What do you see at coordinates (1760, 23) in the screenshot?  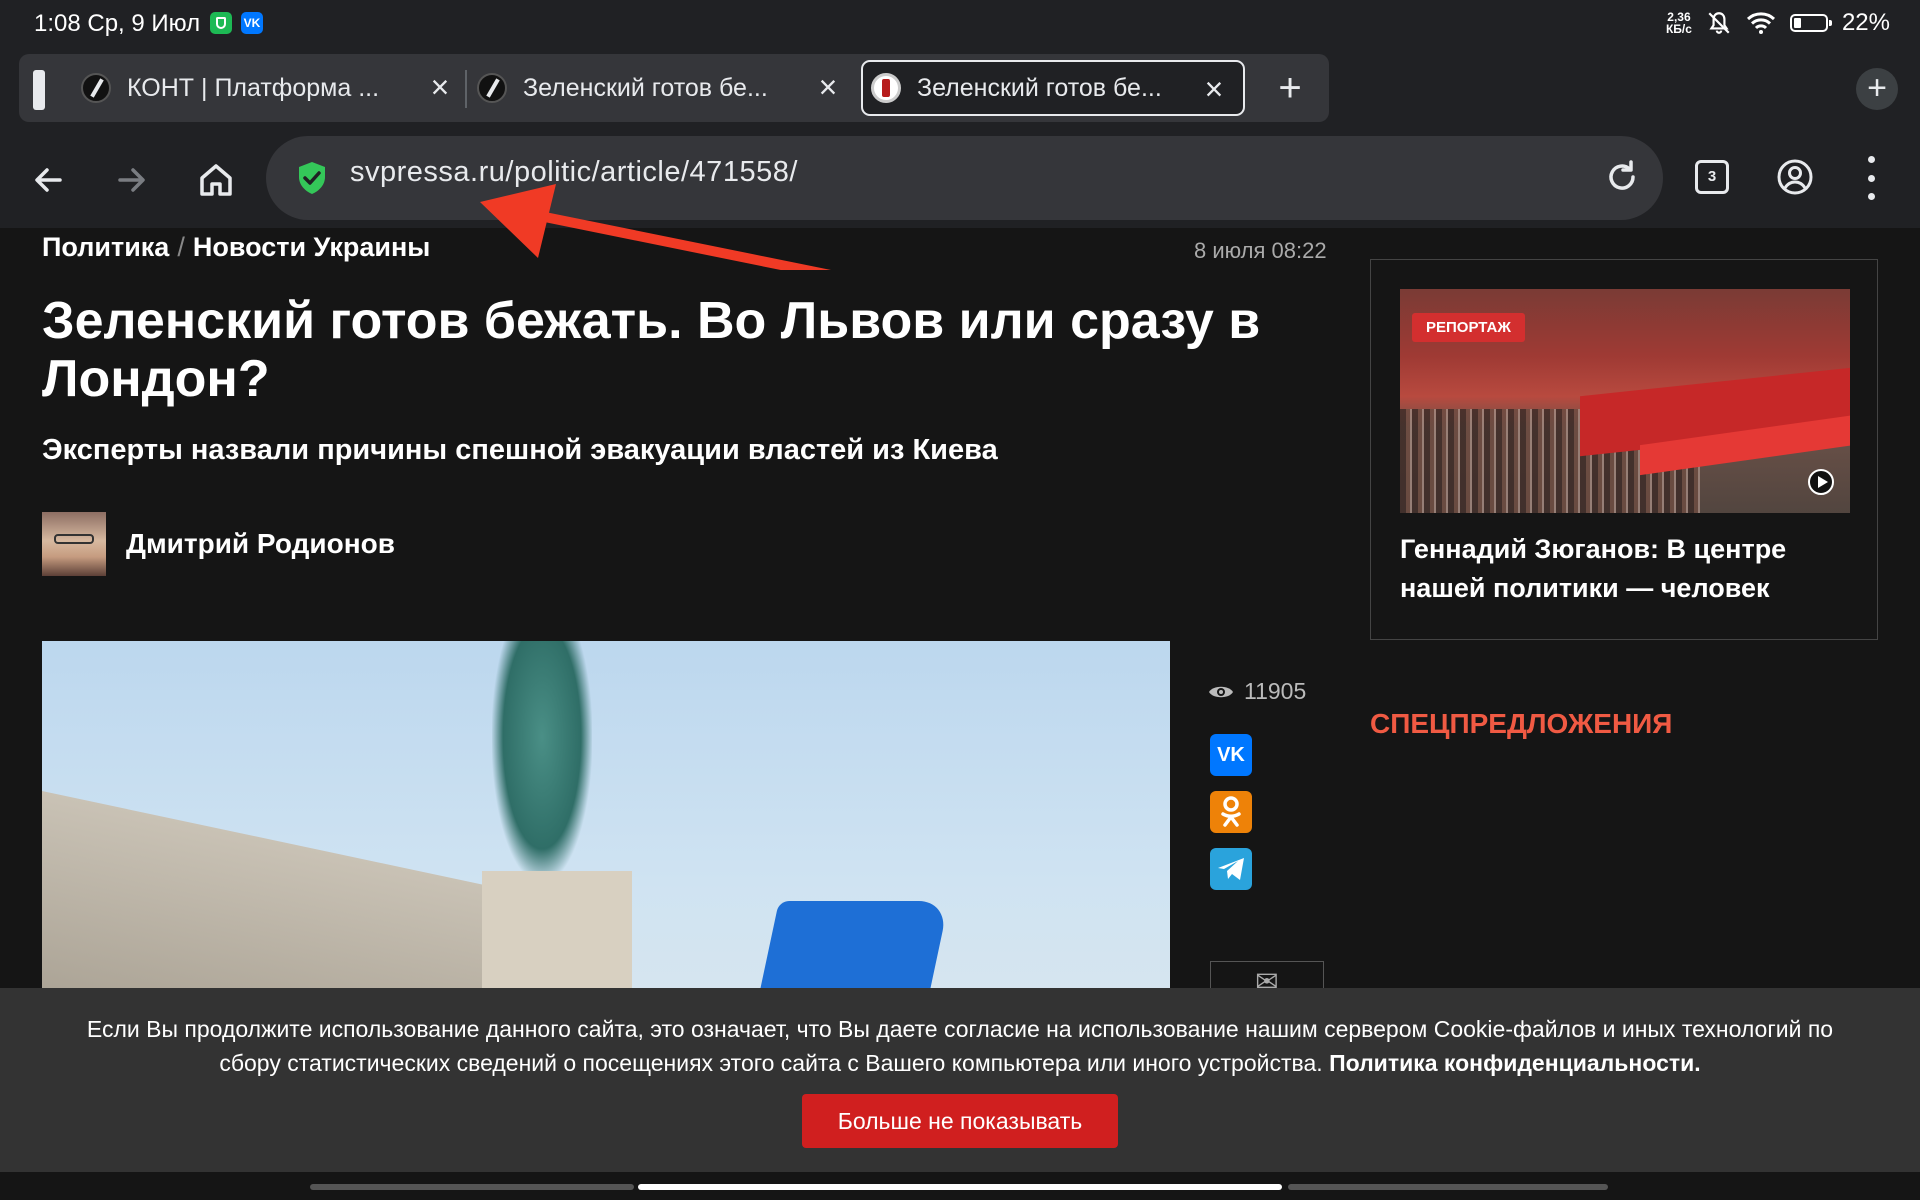 I see `wifi-icon` at bounding box center [1760, 23].